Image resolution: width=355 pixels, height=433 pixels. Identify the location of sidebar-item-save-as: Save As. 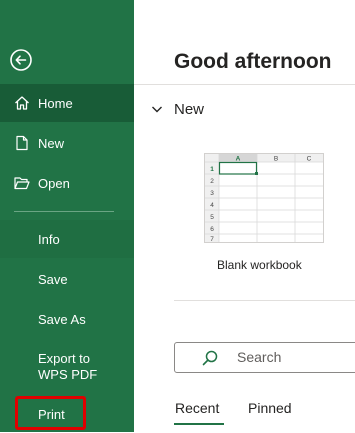
(67, 319).